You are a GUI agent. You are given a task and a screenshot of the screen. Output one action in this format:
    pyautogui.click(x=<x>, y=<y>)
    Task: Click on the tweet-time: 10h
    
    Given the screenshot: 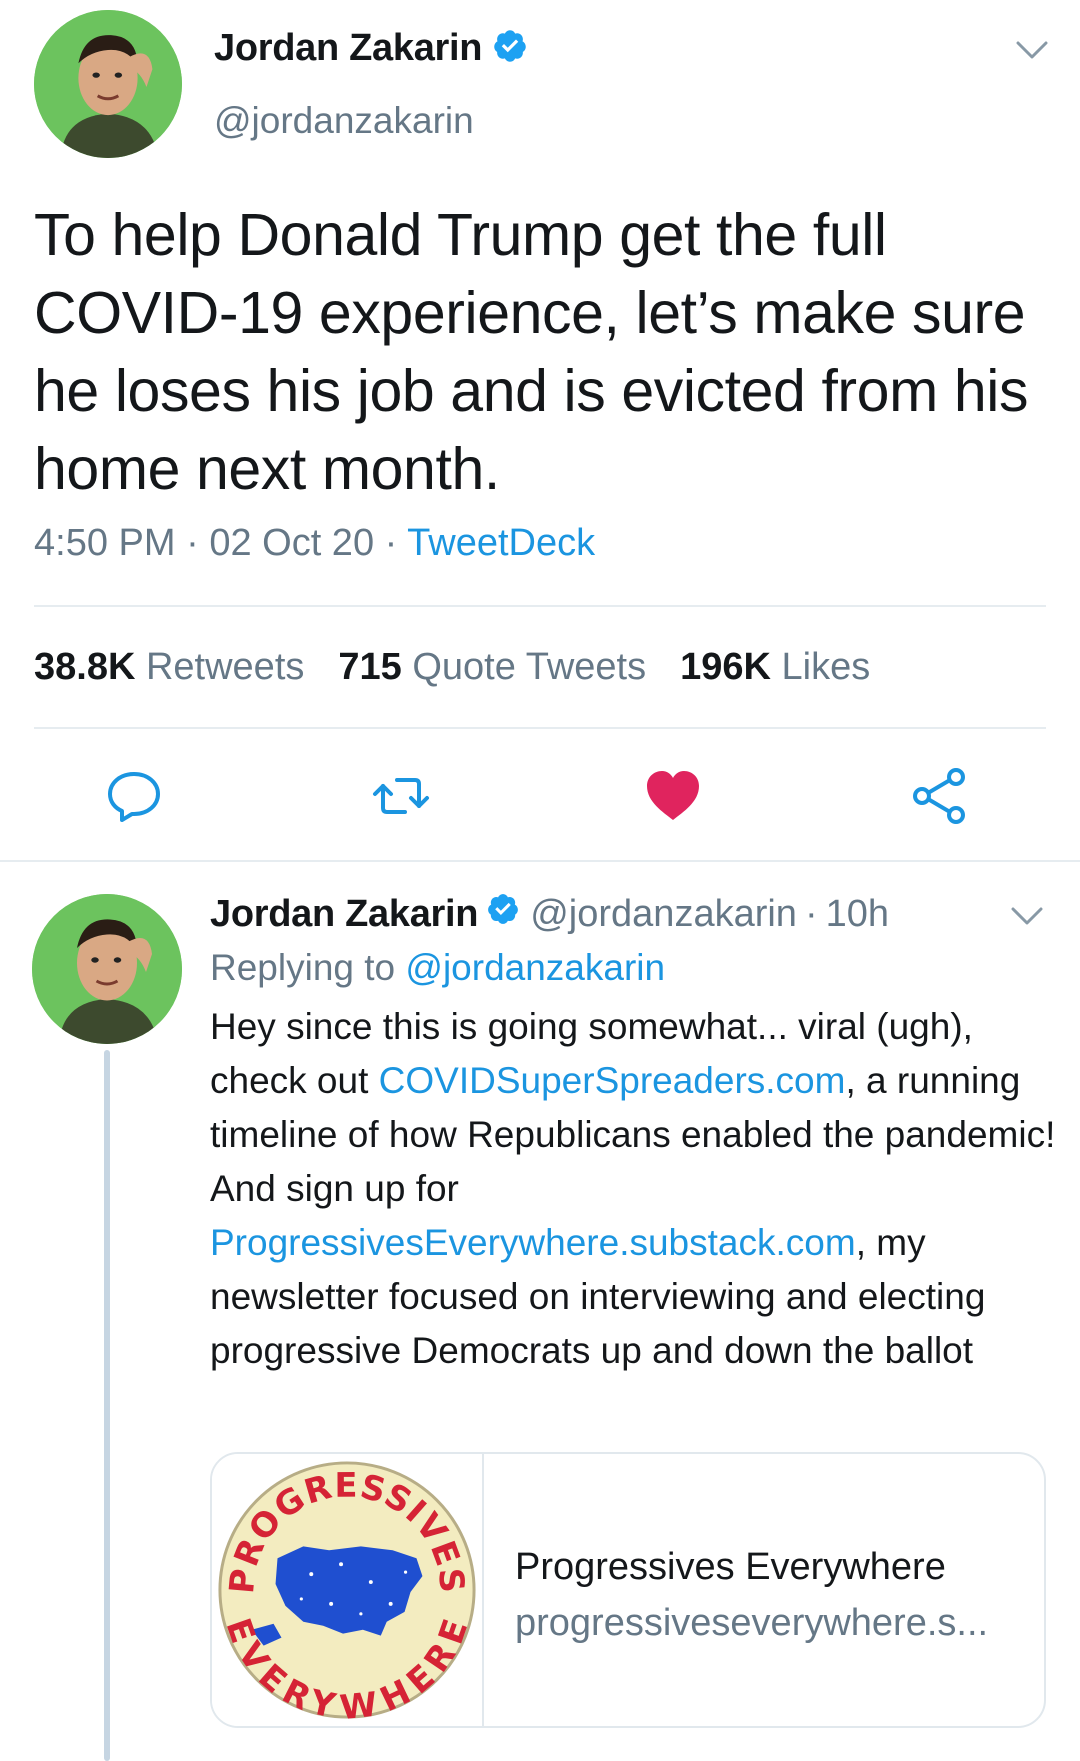 What is the action you would take?
    pyautogui.click(x=857, y=914)
    